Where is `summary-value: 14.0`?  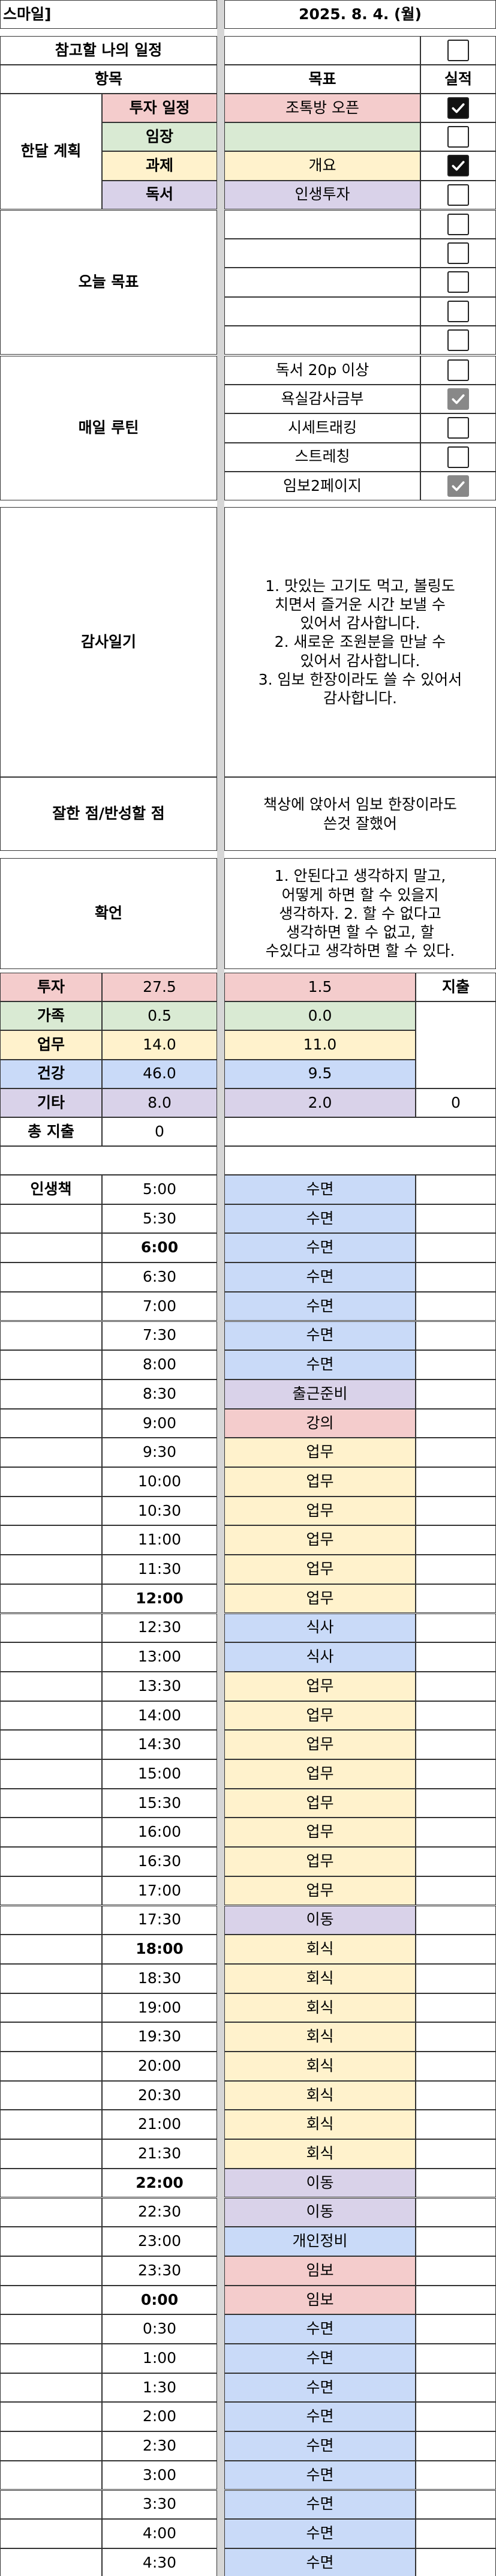
summary-value: 14.0 is located at coordinates (159, 1045).